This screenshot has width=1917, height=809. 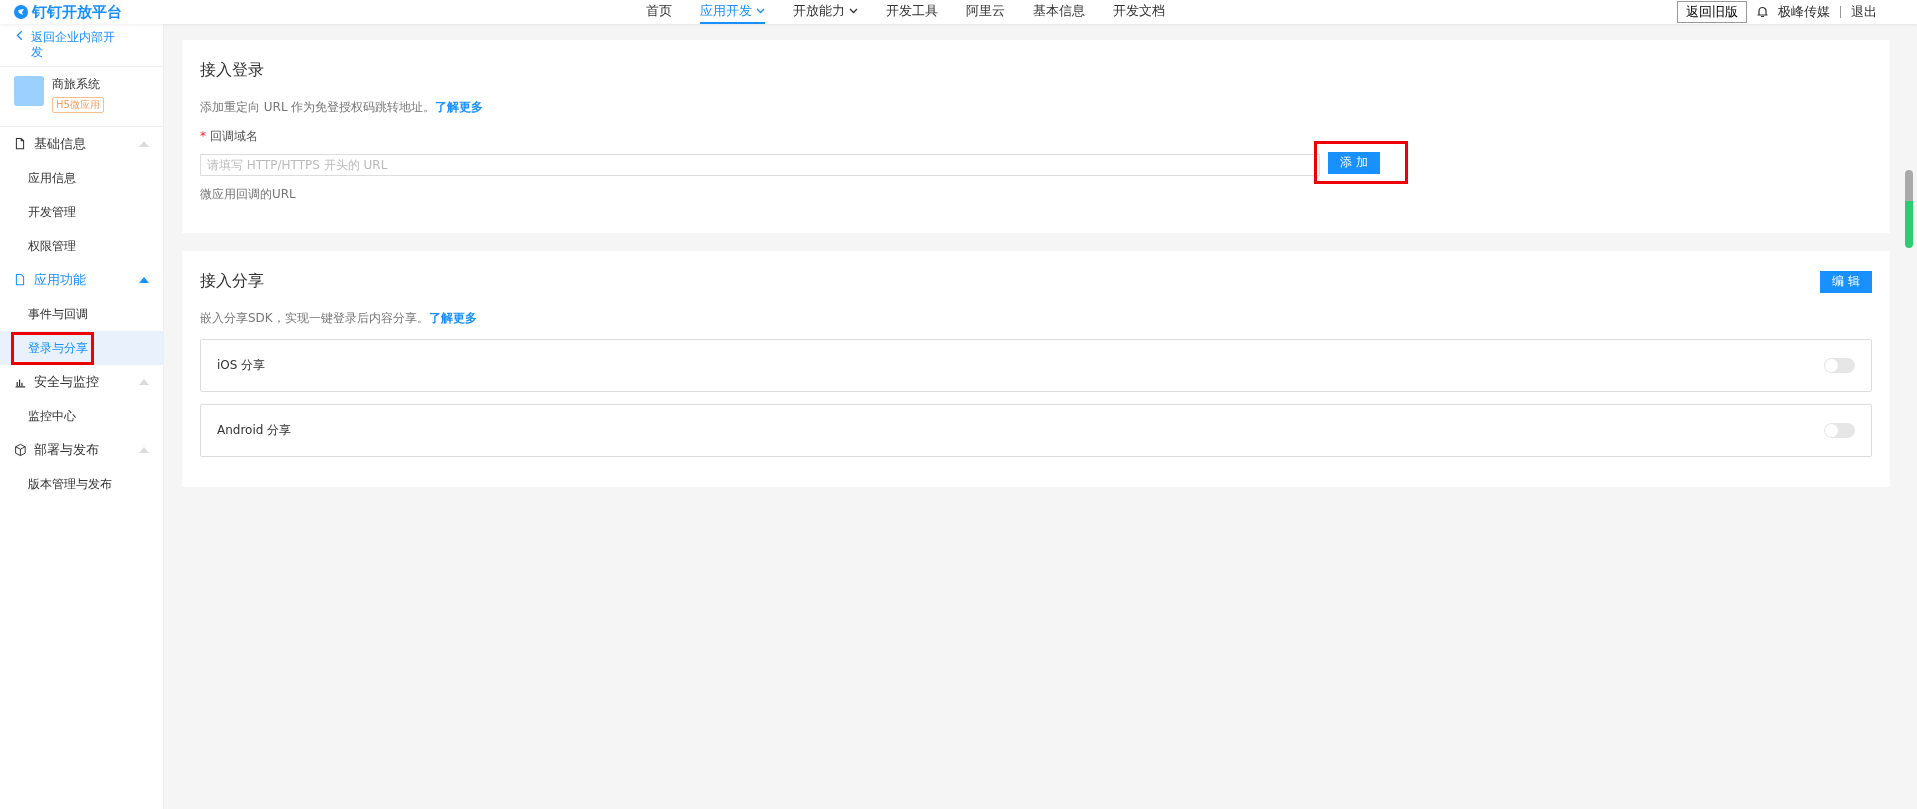 I want to click on nav-tab: 基本信息, so click(x=1059, y=12).